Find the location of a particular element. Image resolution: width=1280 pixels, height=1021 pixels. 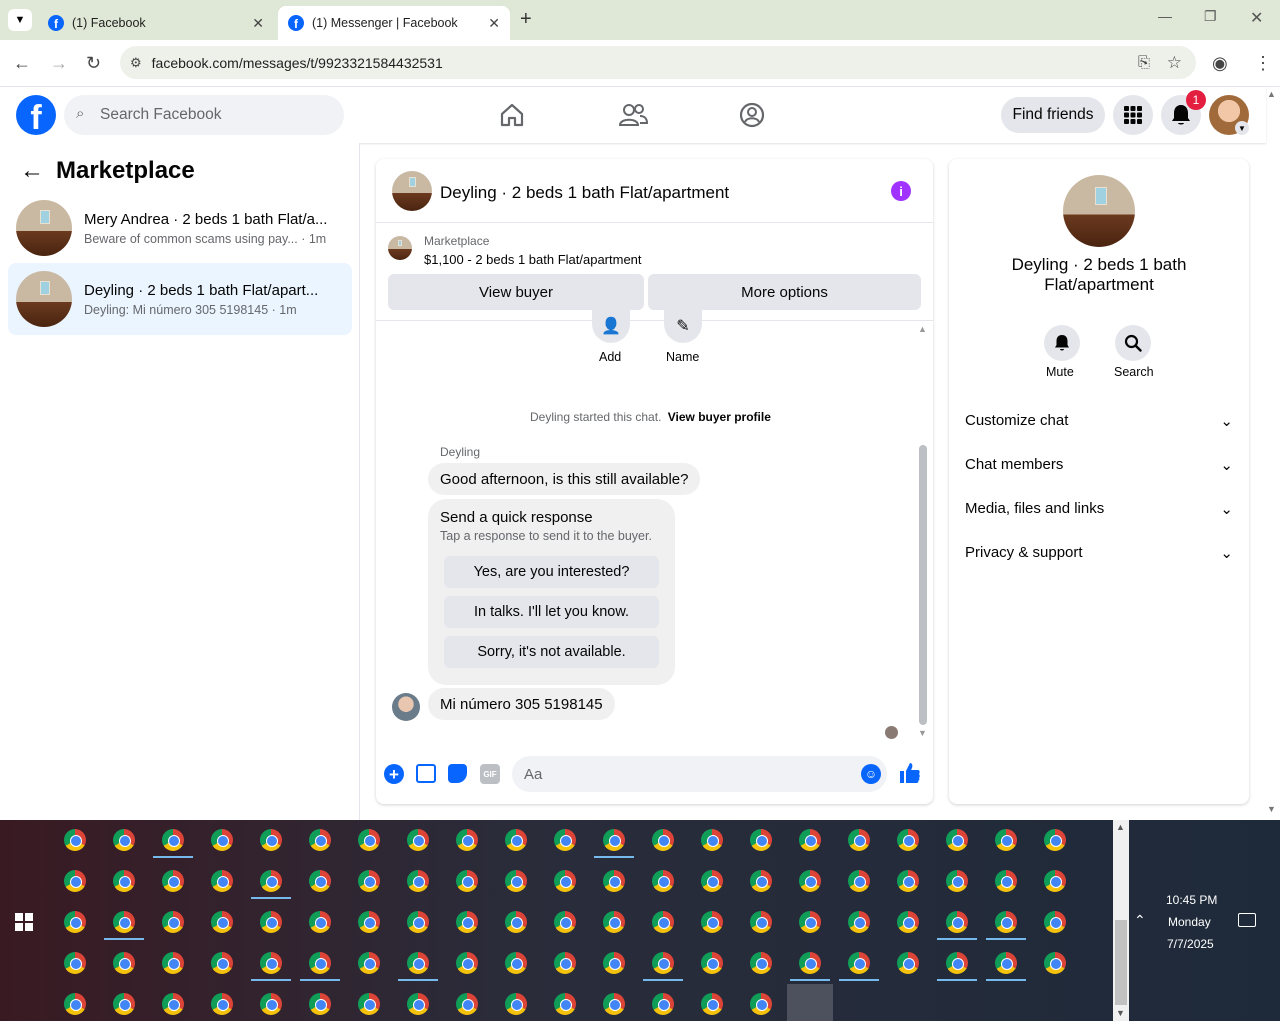

name-button: ✎ is located at coordinates (683, 326).